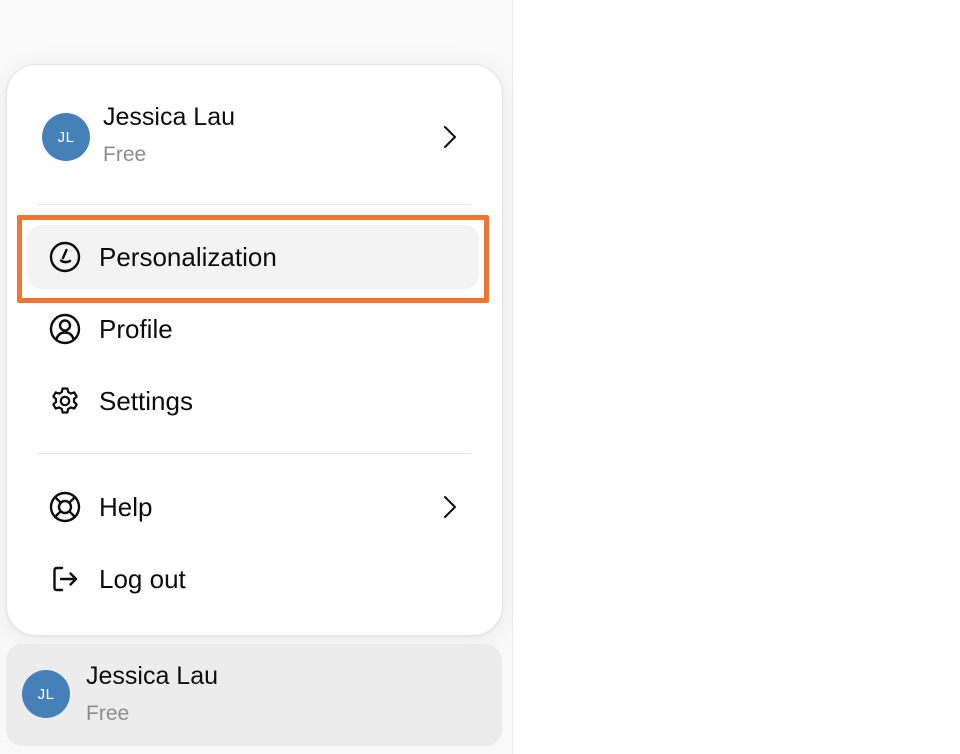 The image size is (960, 754). I want to click on gear-icon, so click(65, 401).